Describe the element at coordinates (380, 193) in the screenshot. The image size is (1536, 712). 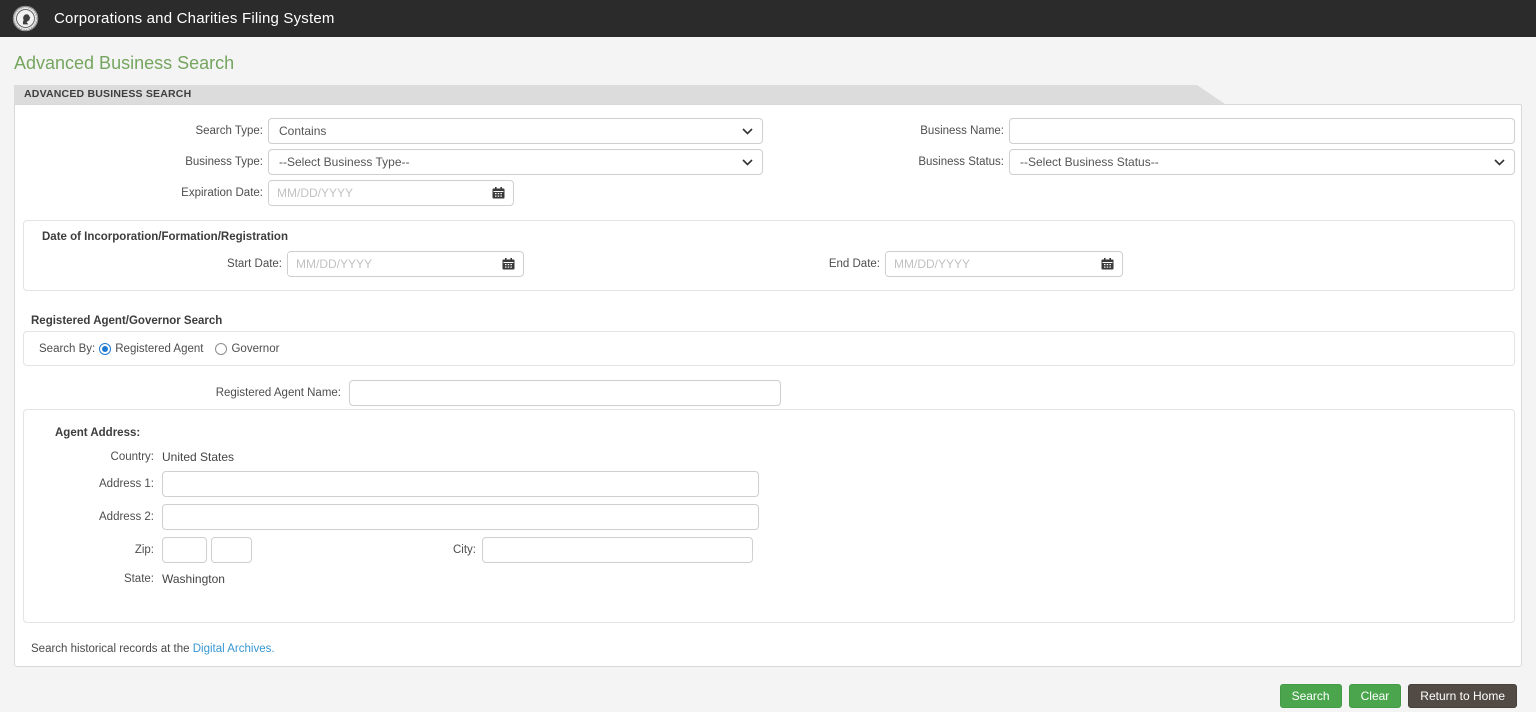
I see `expiration-date-input` at that location.